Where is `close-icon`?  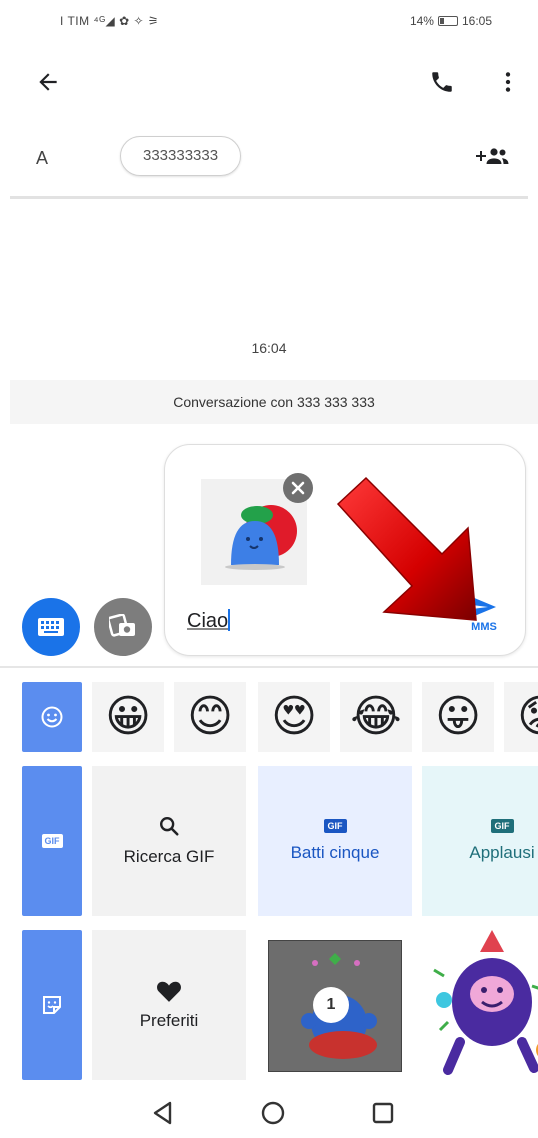
close-icon is located at coordinates (298, 488).